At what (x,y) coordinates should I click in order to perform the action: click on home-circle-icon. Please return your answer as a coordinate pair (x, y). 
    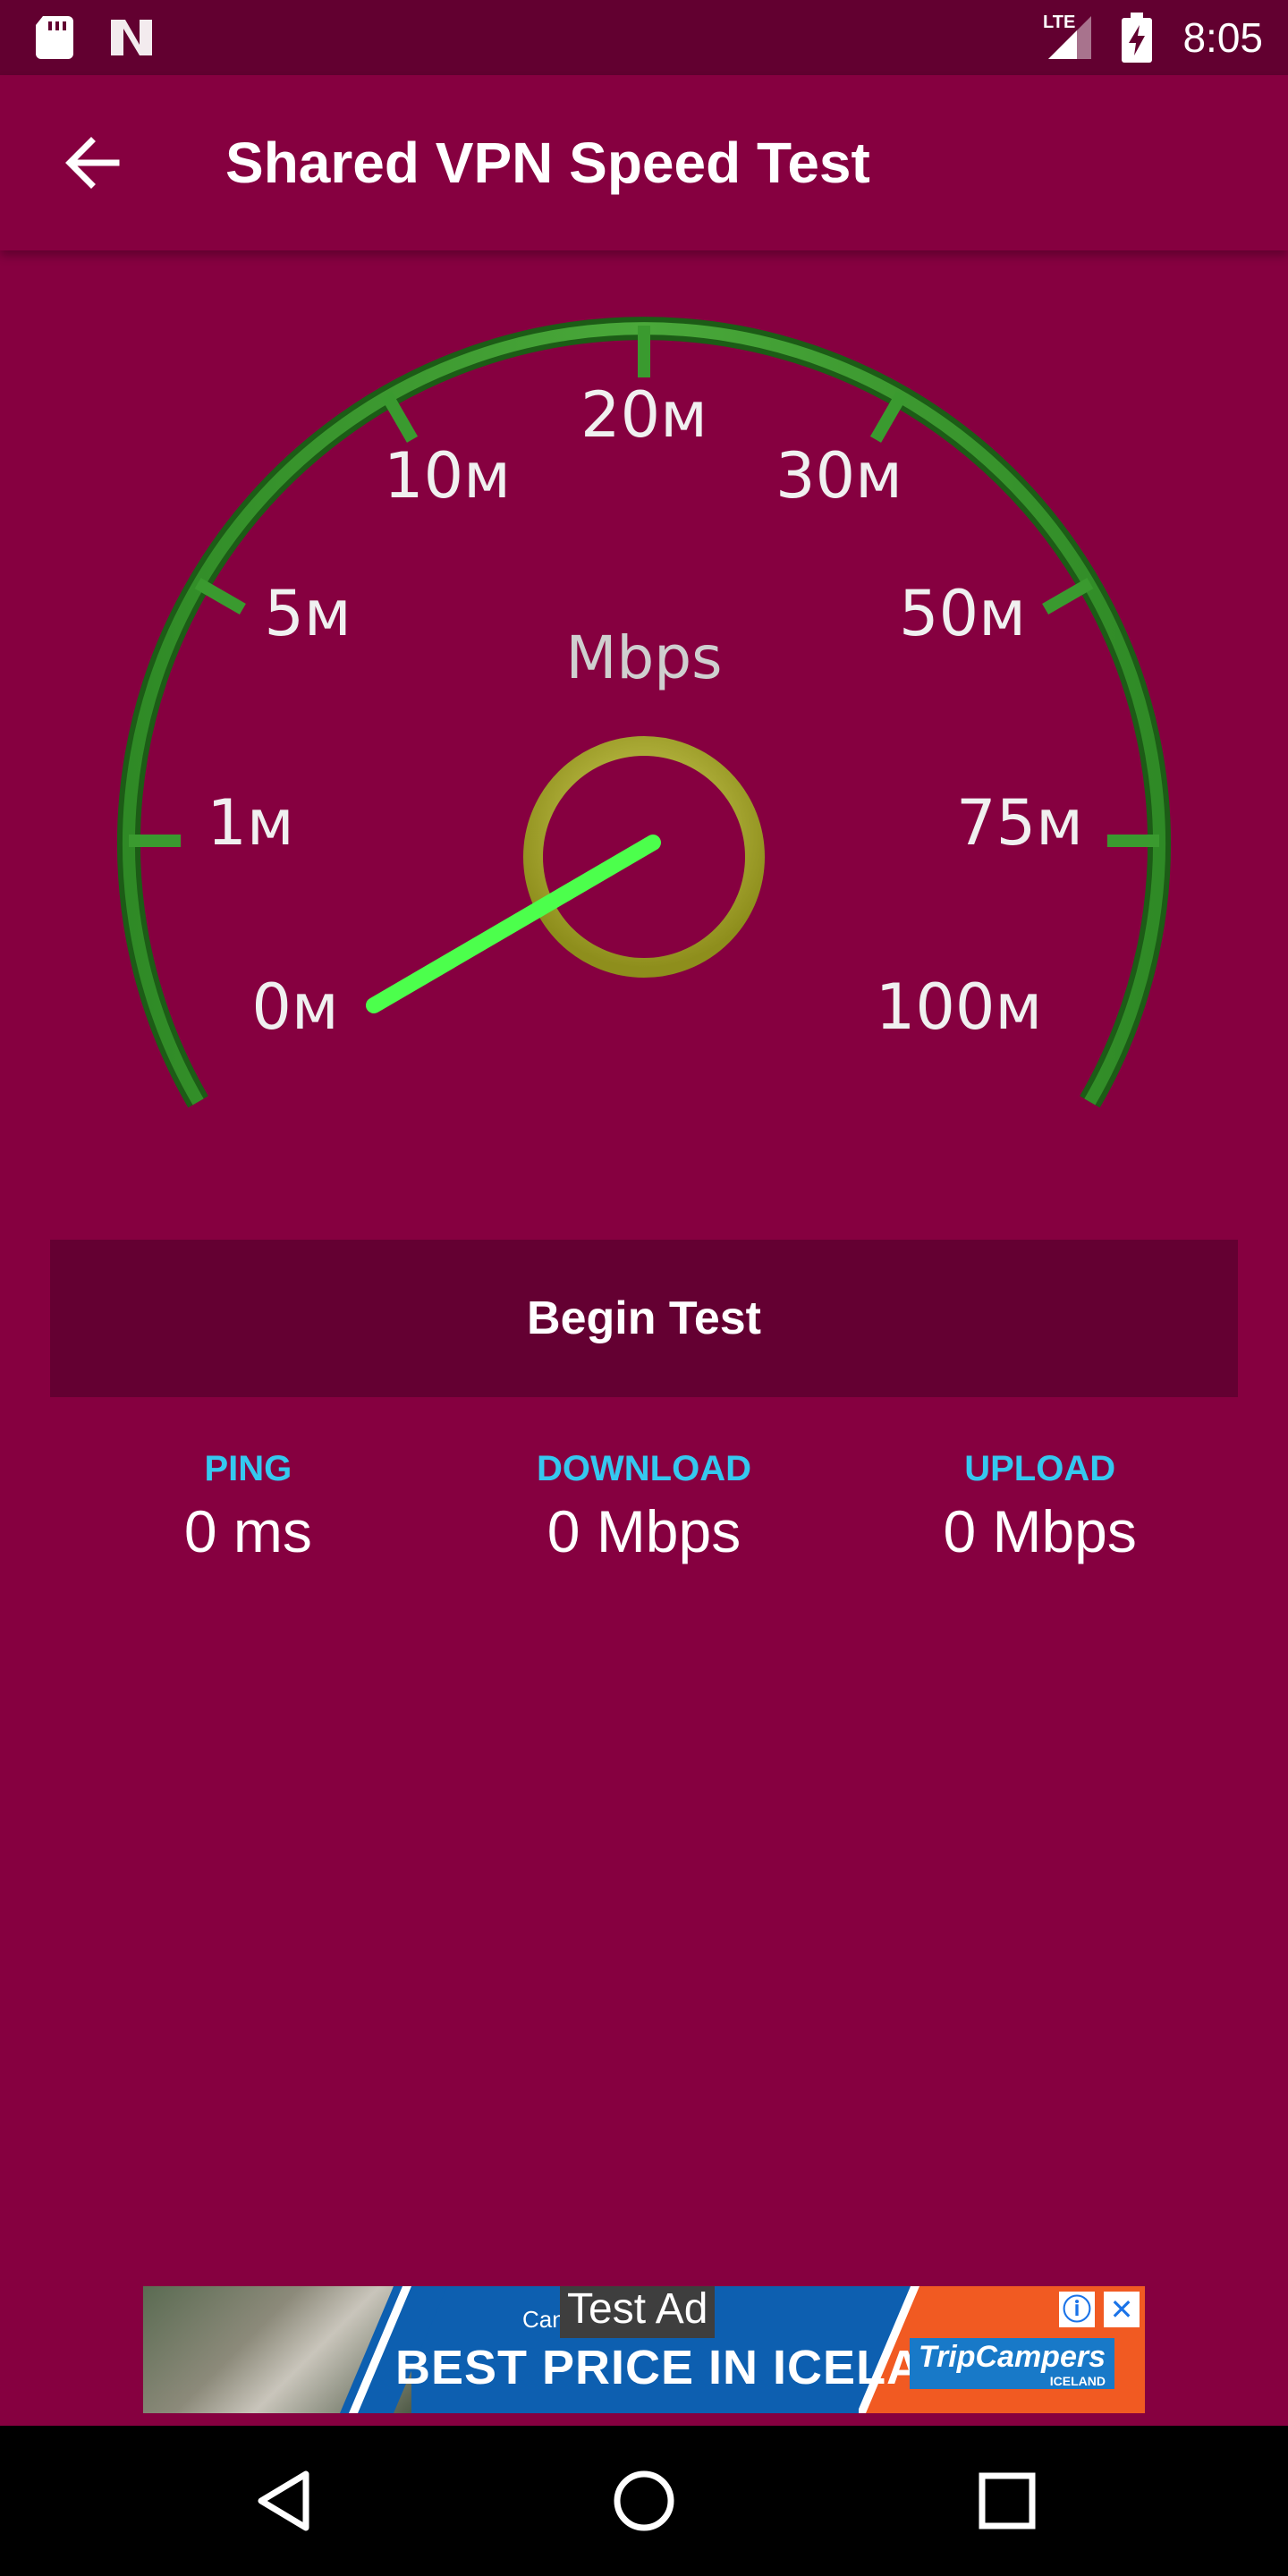
    Looking at the image, I should click on (644, 2501).